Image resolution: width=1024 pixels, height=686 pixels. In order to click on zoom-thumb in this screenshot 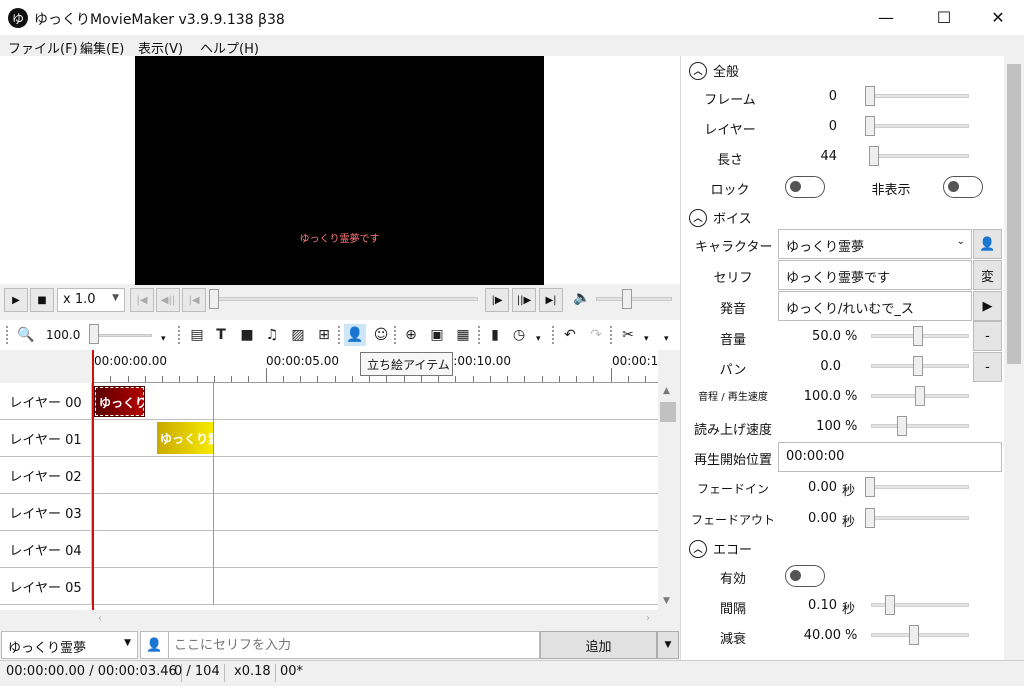, I will do `click(94, 334)`.